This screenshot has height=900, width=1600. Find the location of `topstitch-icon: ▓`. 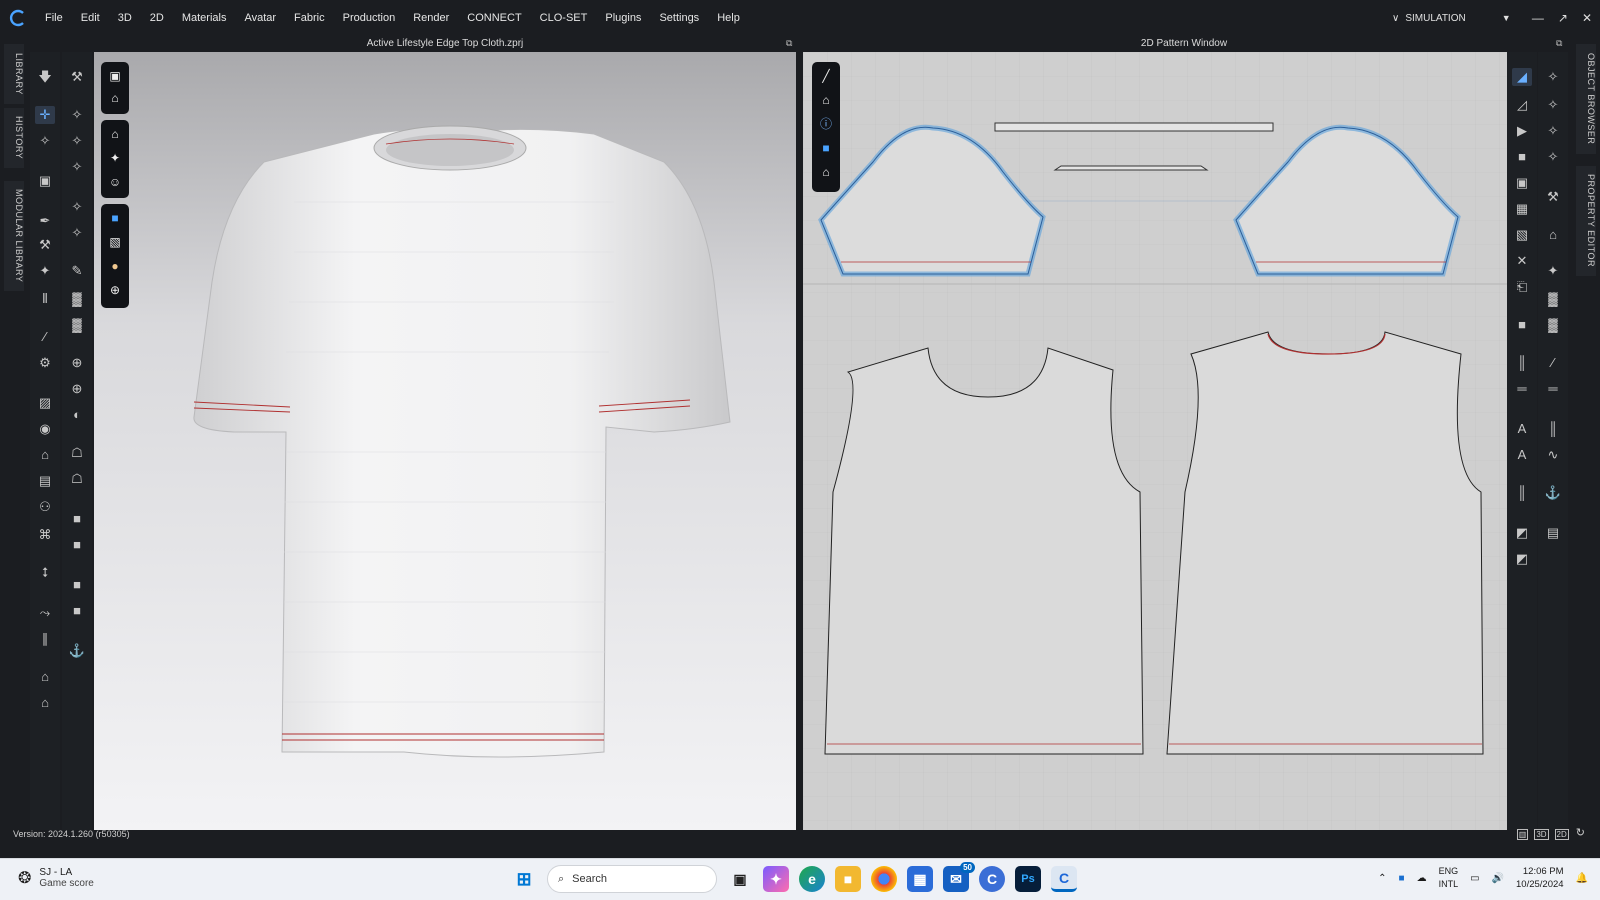

topstitch-icon: ▓ is located at coordinates (1553, 325).